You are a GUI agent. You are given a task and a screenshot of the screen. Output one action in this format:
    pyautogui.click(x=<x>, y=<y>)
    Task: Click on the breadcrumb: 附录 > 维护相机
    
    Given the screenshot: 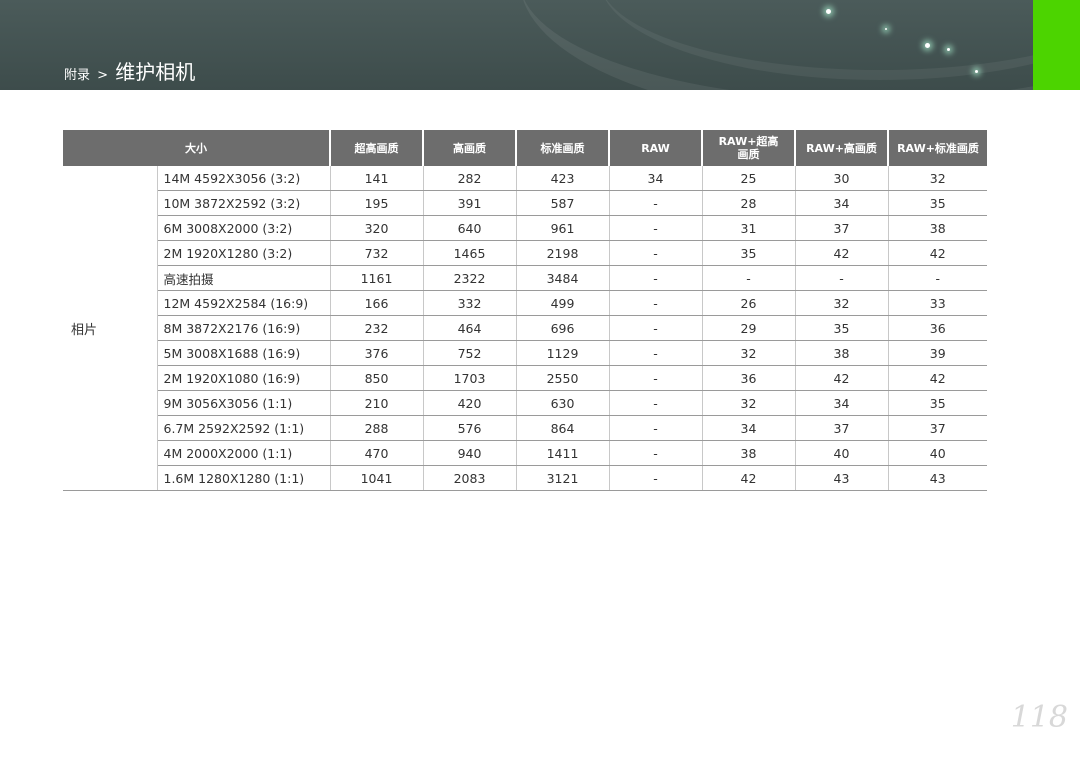 What is the action you would take?
    pyautogui.click(x=129, y=70)
    